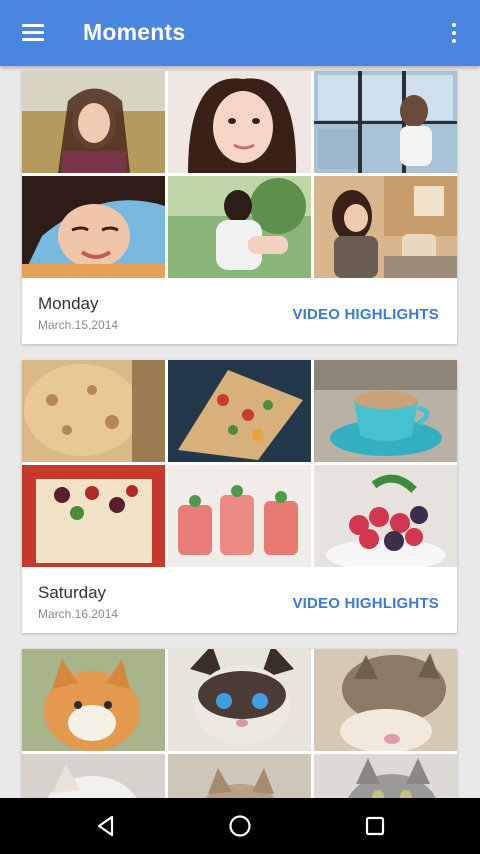 The image size is (480, 854). Describe the element at coordinates (68, 303) in the screenshot. I see `moment-day: Monday` at that location.